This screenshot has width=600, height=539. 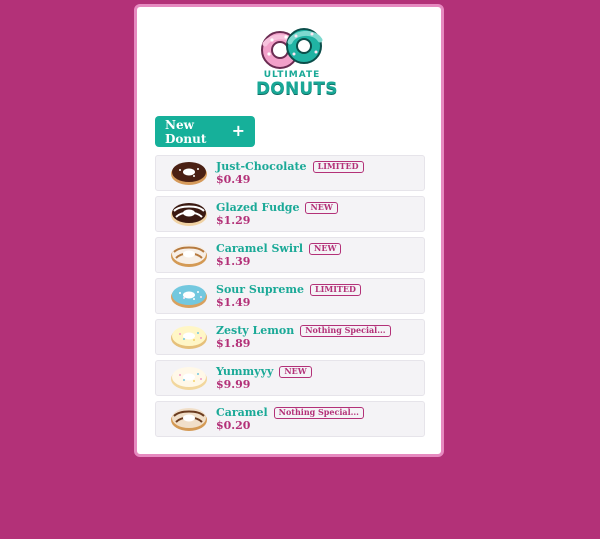 What do you see at coordinates (258, 207) in the screenshot?
I see `item-name: Glazed Fudge` at bounding box center [258, 207].